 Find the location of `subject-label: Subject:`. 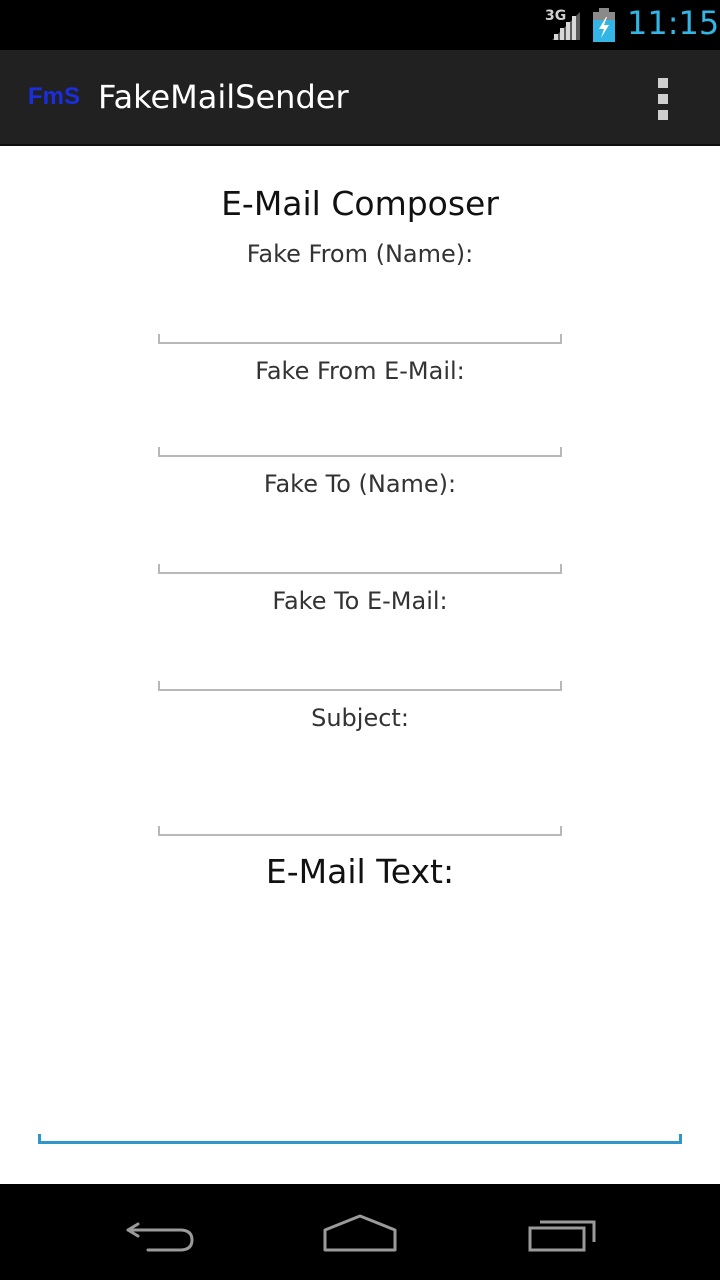

subject-label: Subject: is located at coordinates (360, 718).